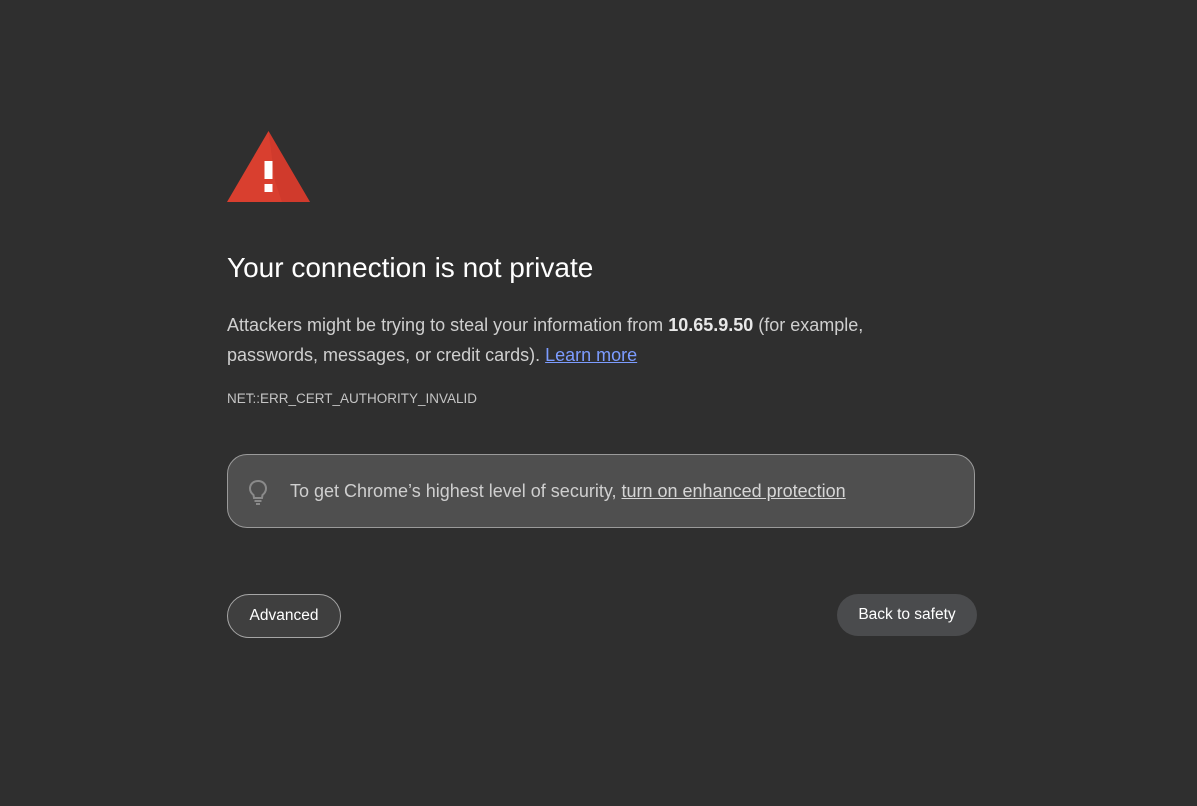 This screenshot has height=806, width=1197. I want to click on lightbulb-icon, so click(258, 492).